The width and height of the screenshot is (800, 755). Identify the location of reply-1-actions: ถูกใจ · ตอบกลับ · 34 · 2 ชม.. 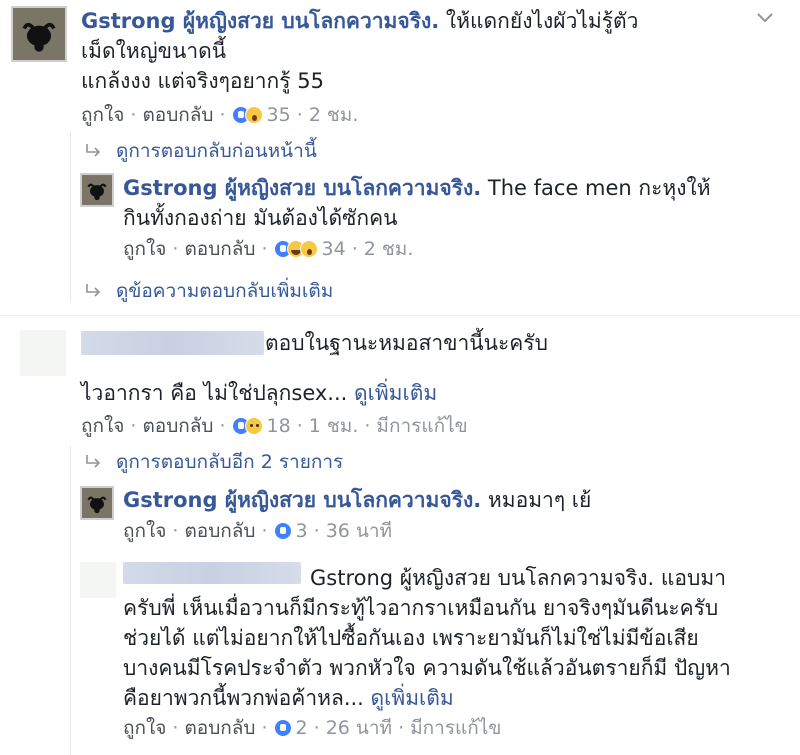
(268, 249).